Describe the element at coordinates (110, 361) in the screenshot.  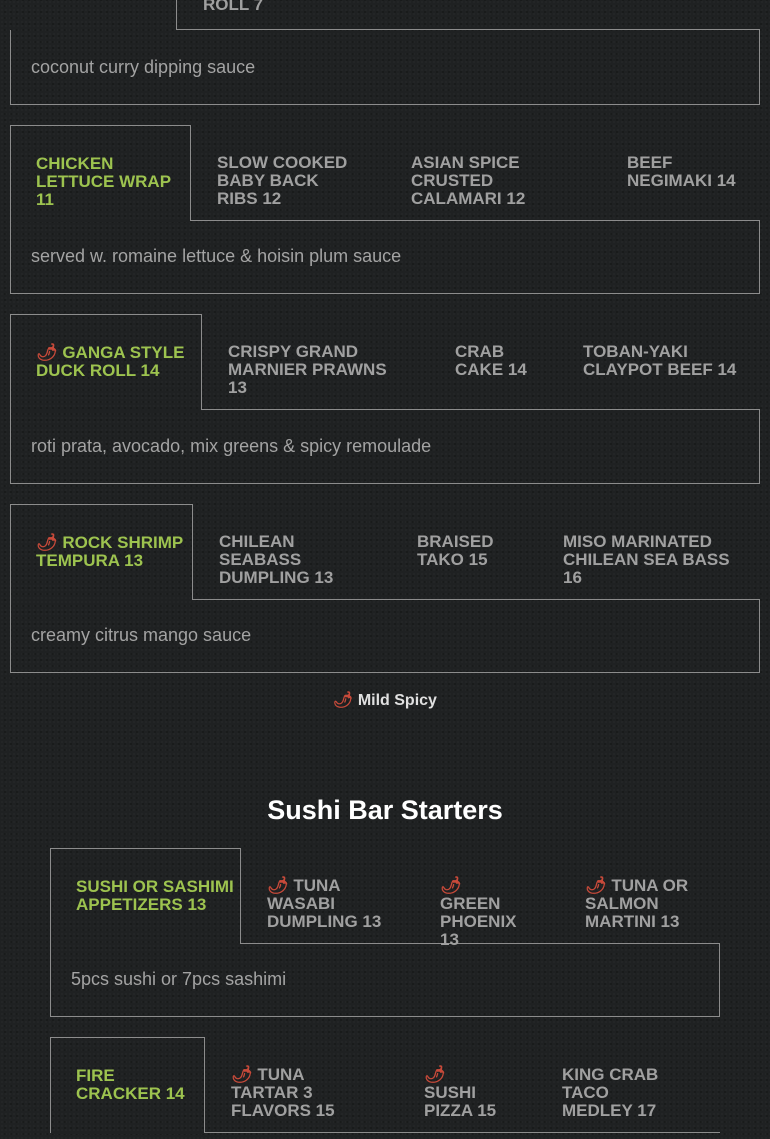
I see `tab-label: GANGA STYLE DUCK ROLL 14` at that location.